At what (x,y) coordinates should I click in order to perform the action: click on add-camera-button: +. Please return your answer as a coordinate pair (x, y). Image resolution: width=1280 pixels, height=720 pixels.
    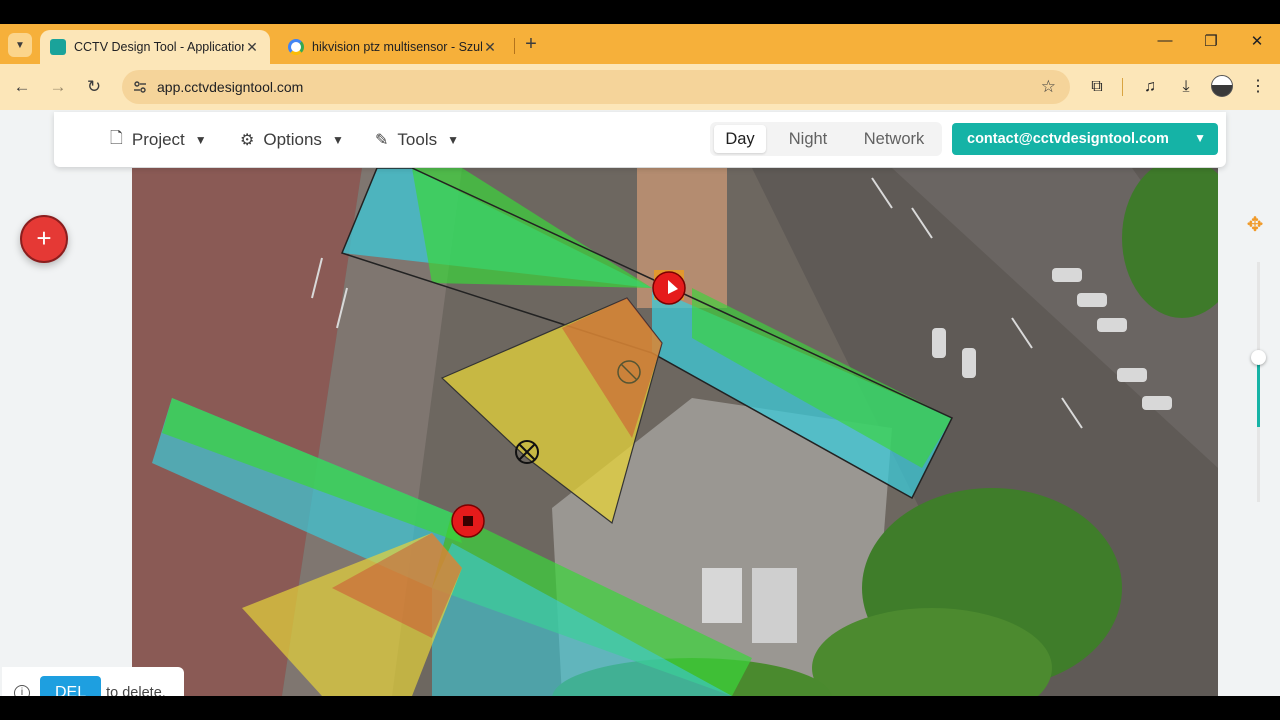
    Looking at the image, I should click on (44, 239).